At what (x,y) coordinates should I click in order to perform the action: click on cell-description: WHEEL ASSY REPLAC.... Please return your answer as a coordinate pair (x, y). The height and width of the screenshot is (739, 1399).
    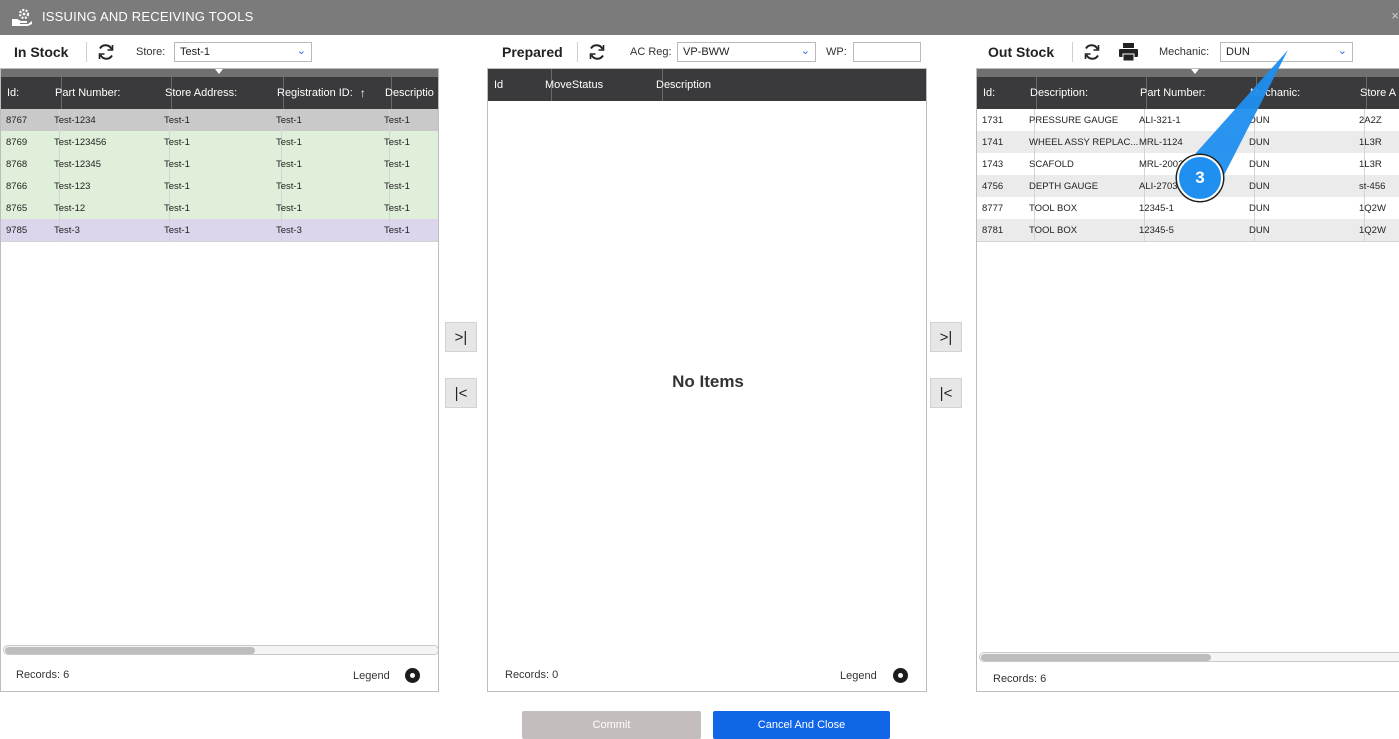
    Looking at the image, I should click on (1084, 142).